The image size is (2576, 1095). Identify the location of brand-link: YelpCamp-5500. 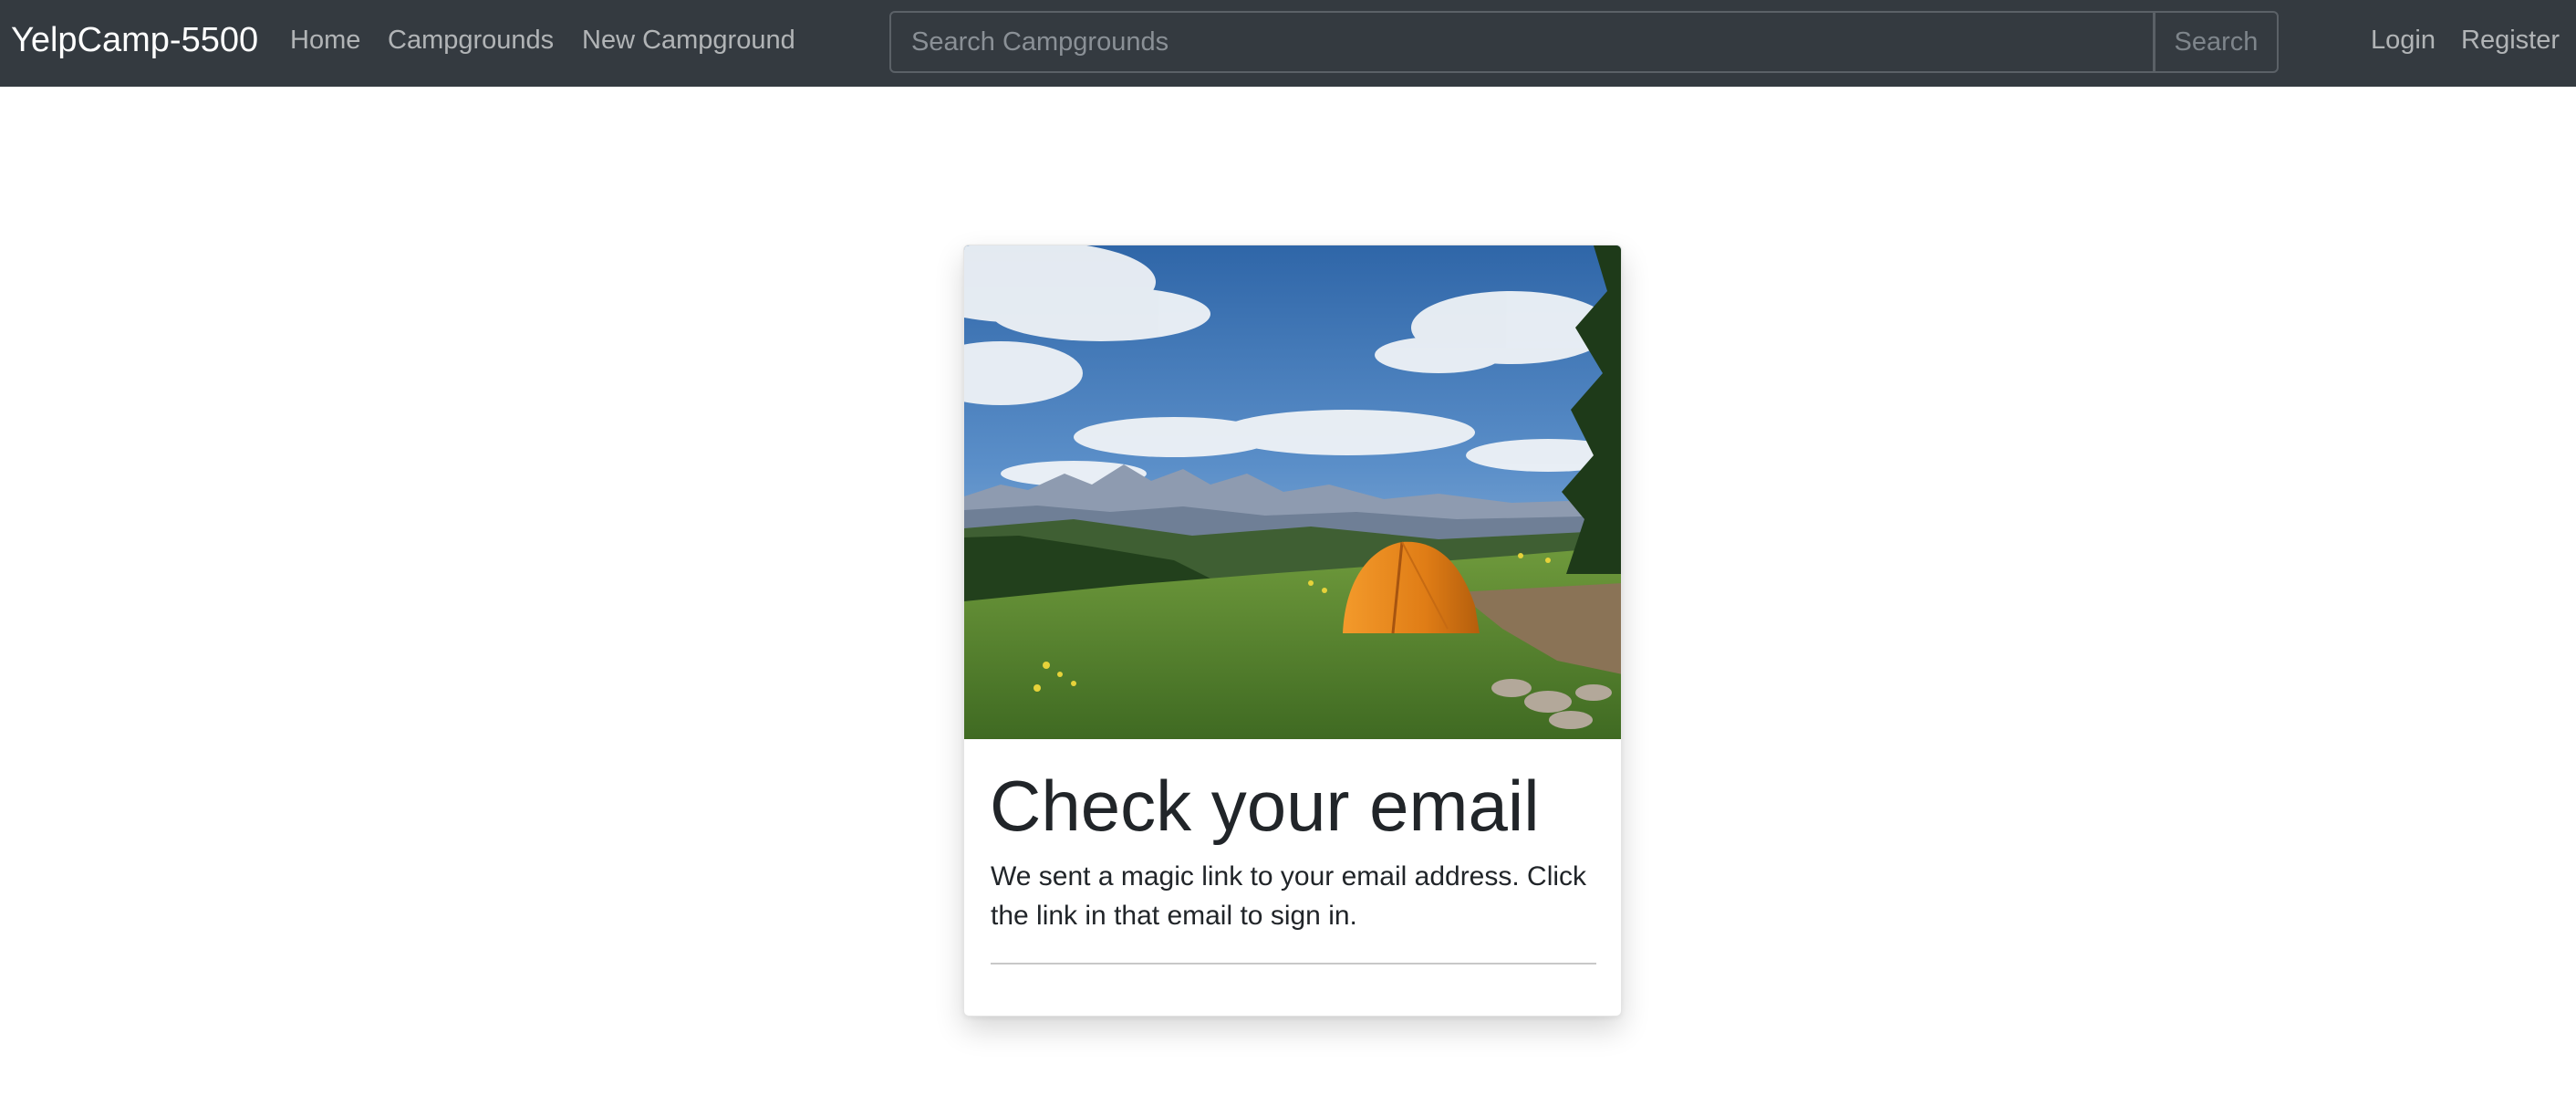
(134, 40).